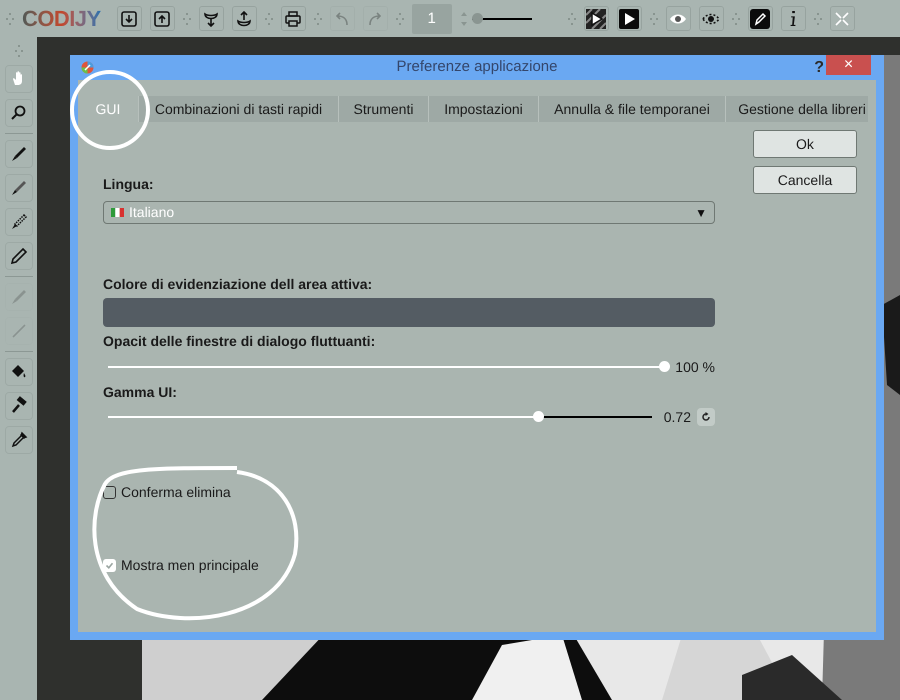 The image size is (900, 700). What do you see at coordinates (477, 67) in the screenshot?
I see `window-title: Preferenze applicazione` at bounding box center [477, 67].